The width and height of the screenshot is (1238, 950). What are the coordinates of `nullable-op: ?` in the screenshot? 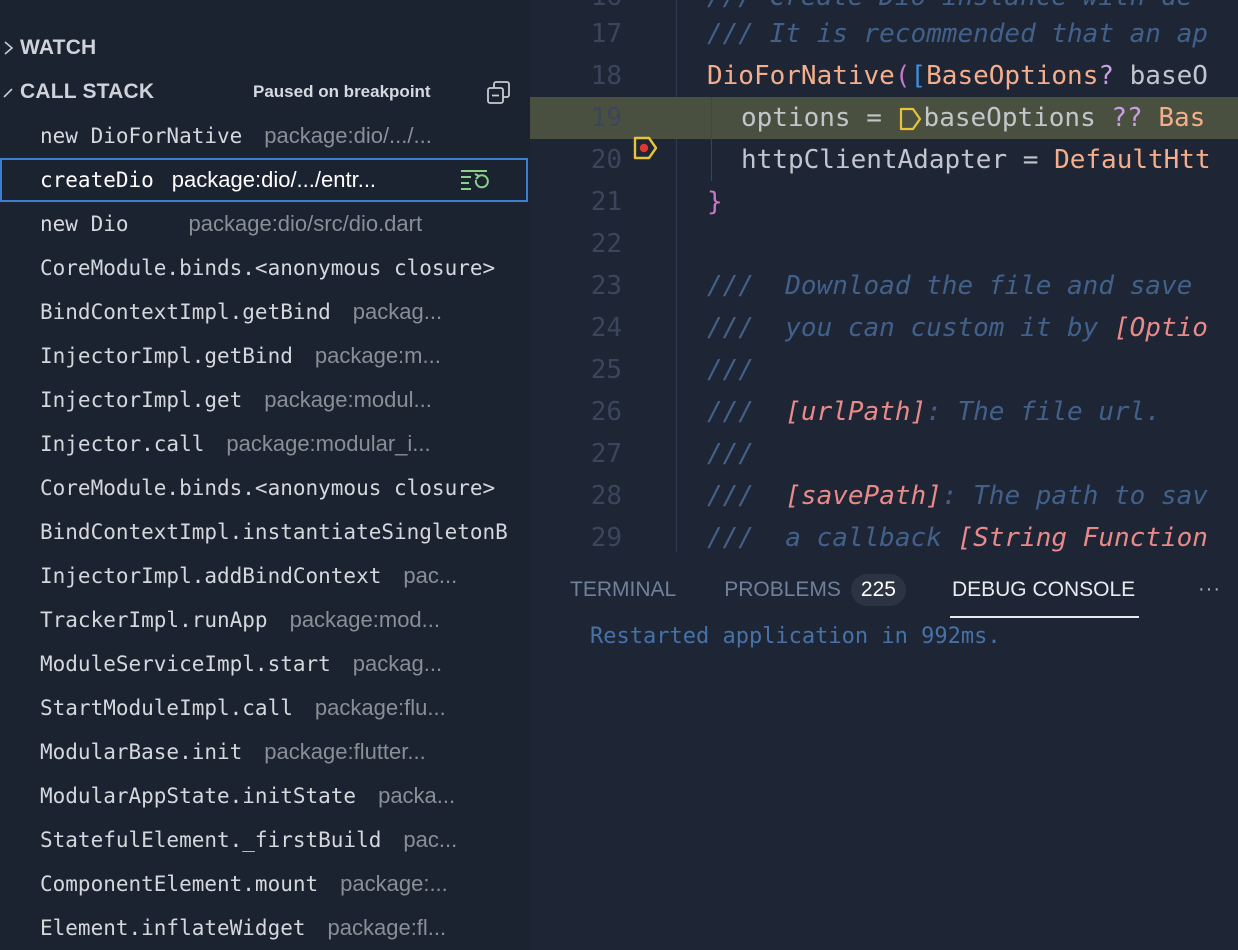 It's located at (1106, 76).